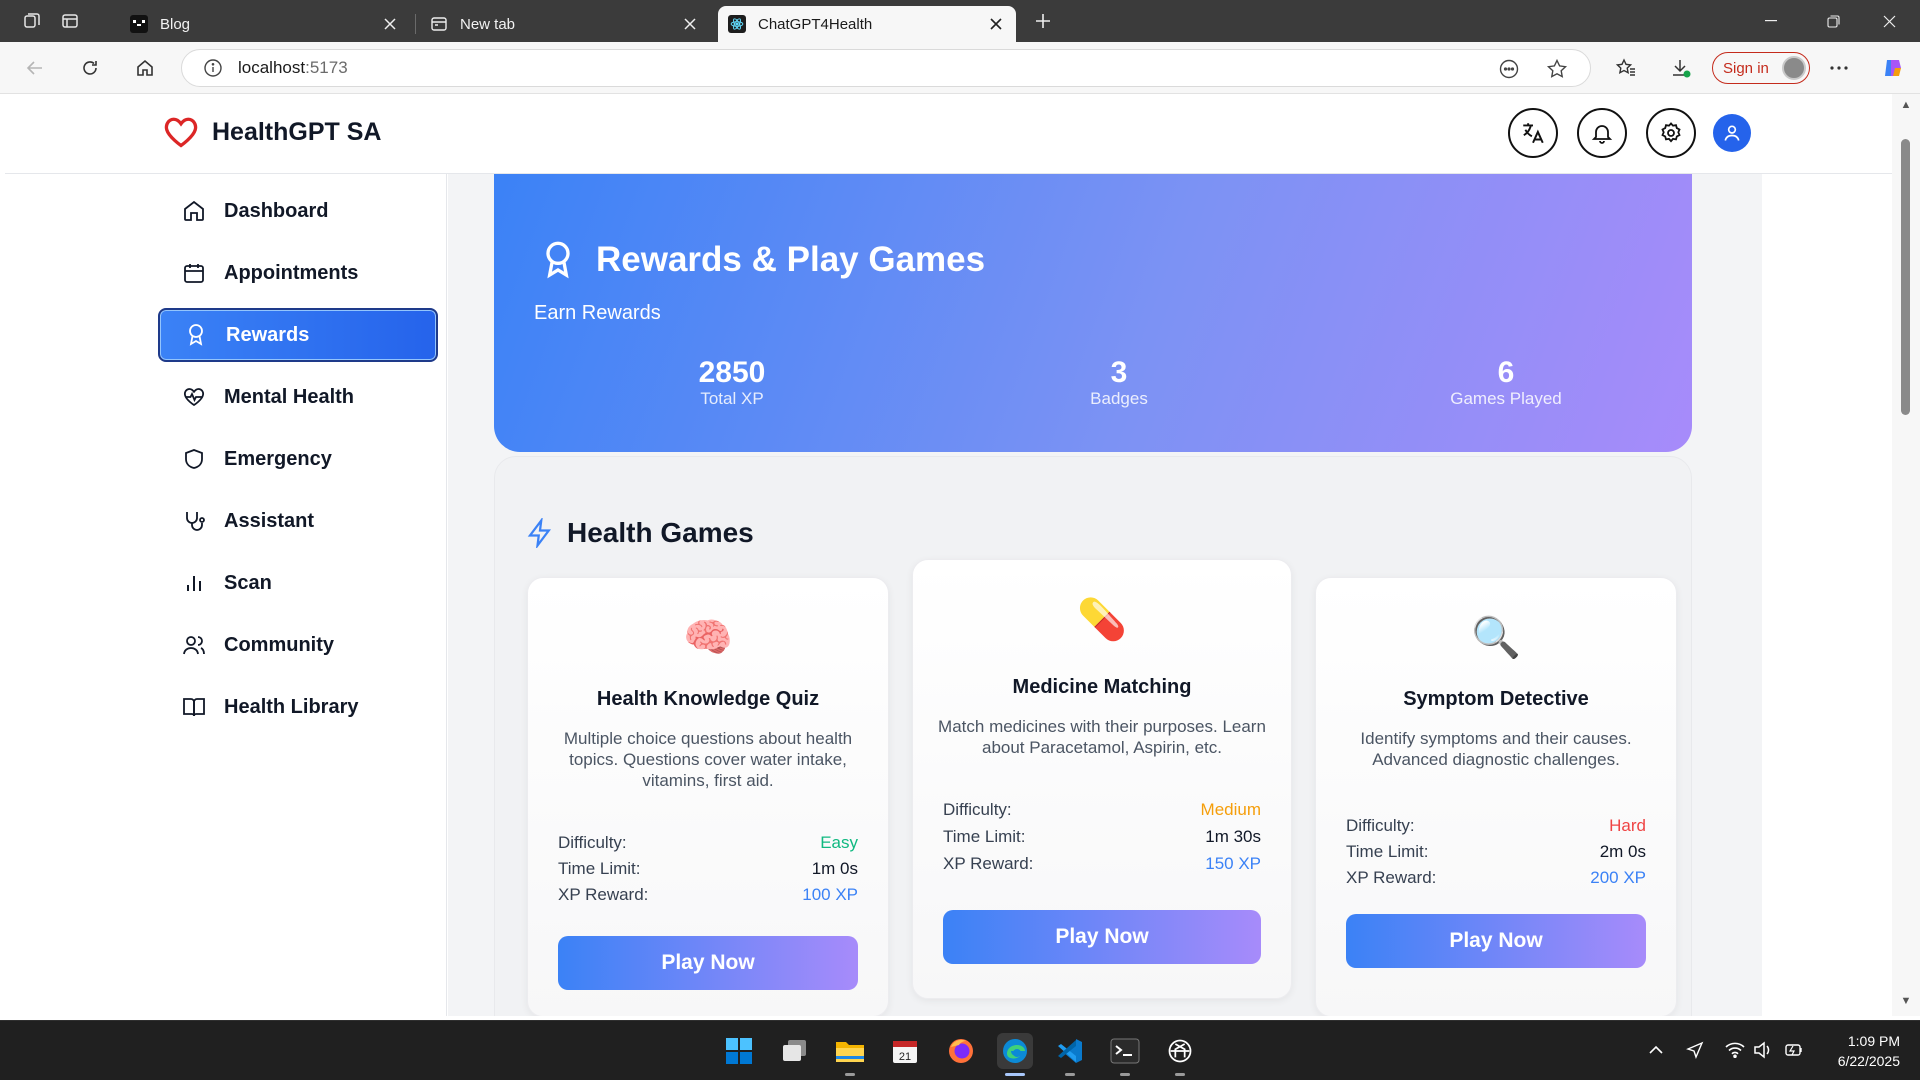  Describe the element at coordinates (1905, 277) in the screenshot. I see `scrollbar-thumb` at that location.